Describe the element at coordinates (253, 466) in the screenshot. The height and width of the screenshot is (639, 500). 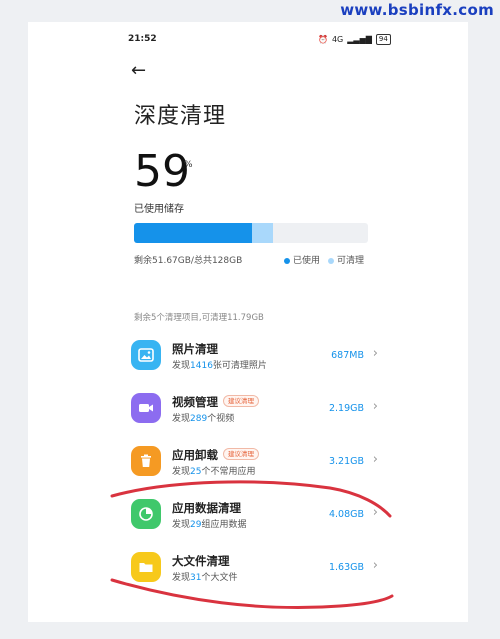
I see `list-item-app-uninstall: 应用卸载 建议清理 发现25个不常用应用 3.21GB ›` at that location.